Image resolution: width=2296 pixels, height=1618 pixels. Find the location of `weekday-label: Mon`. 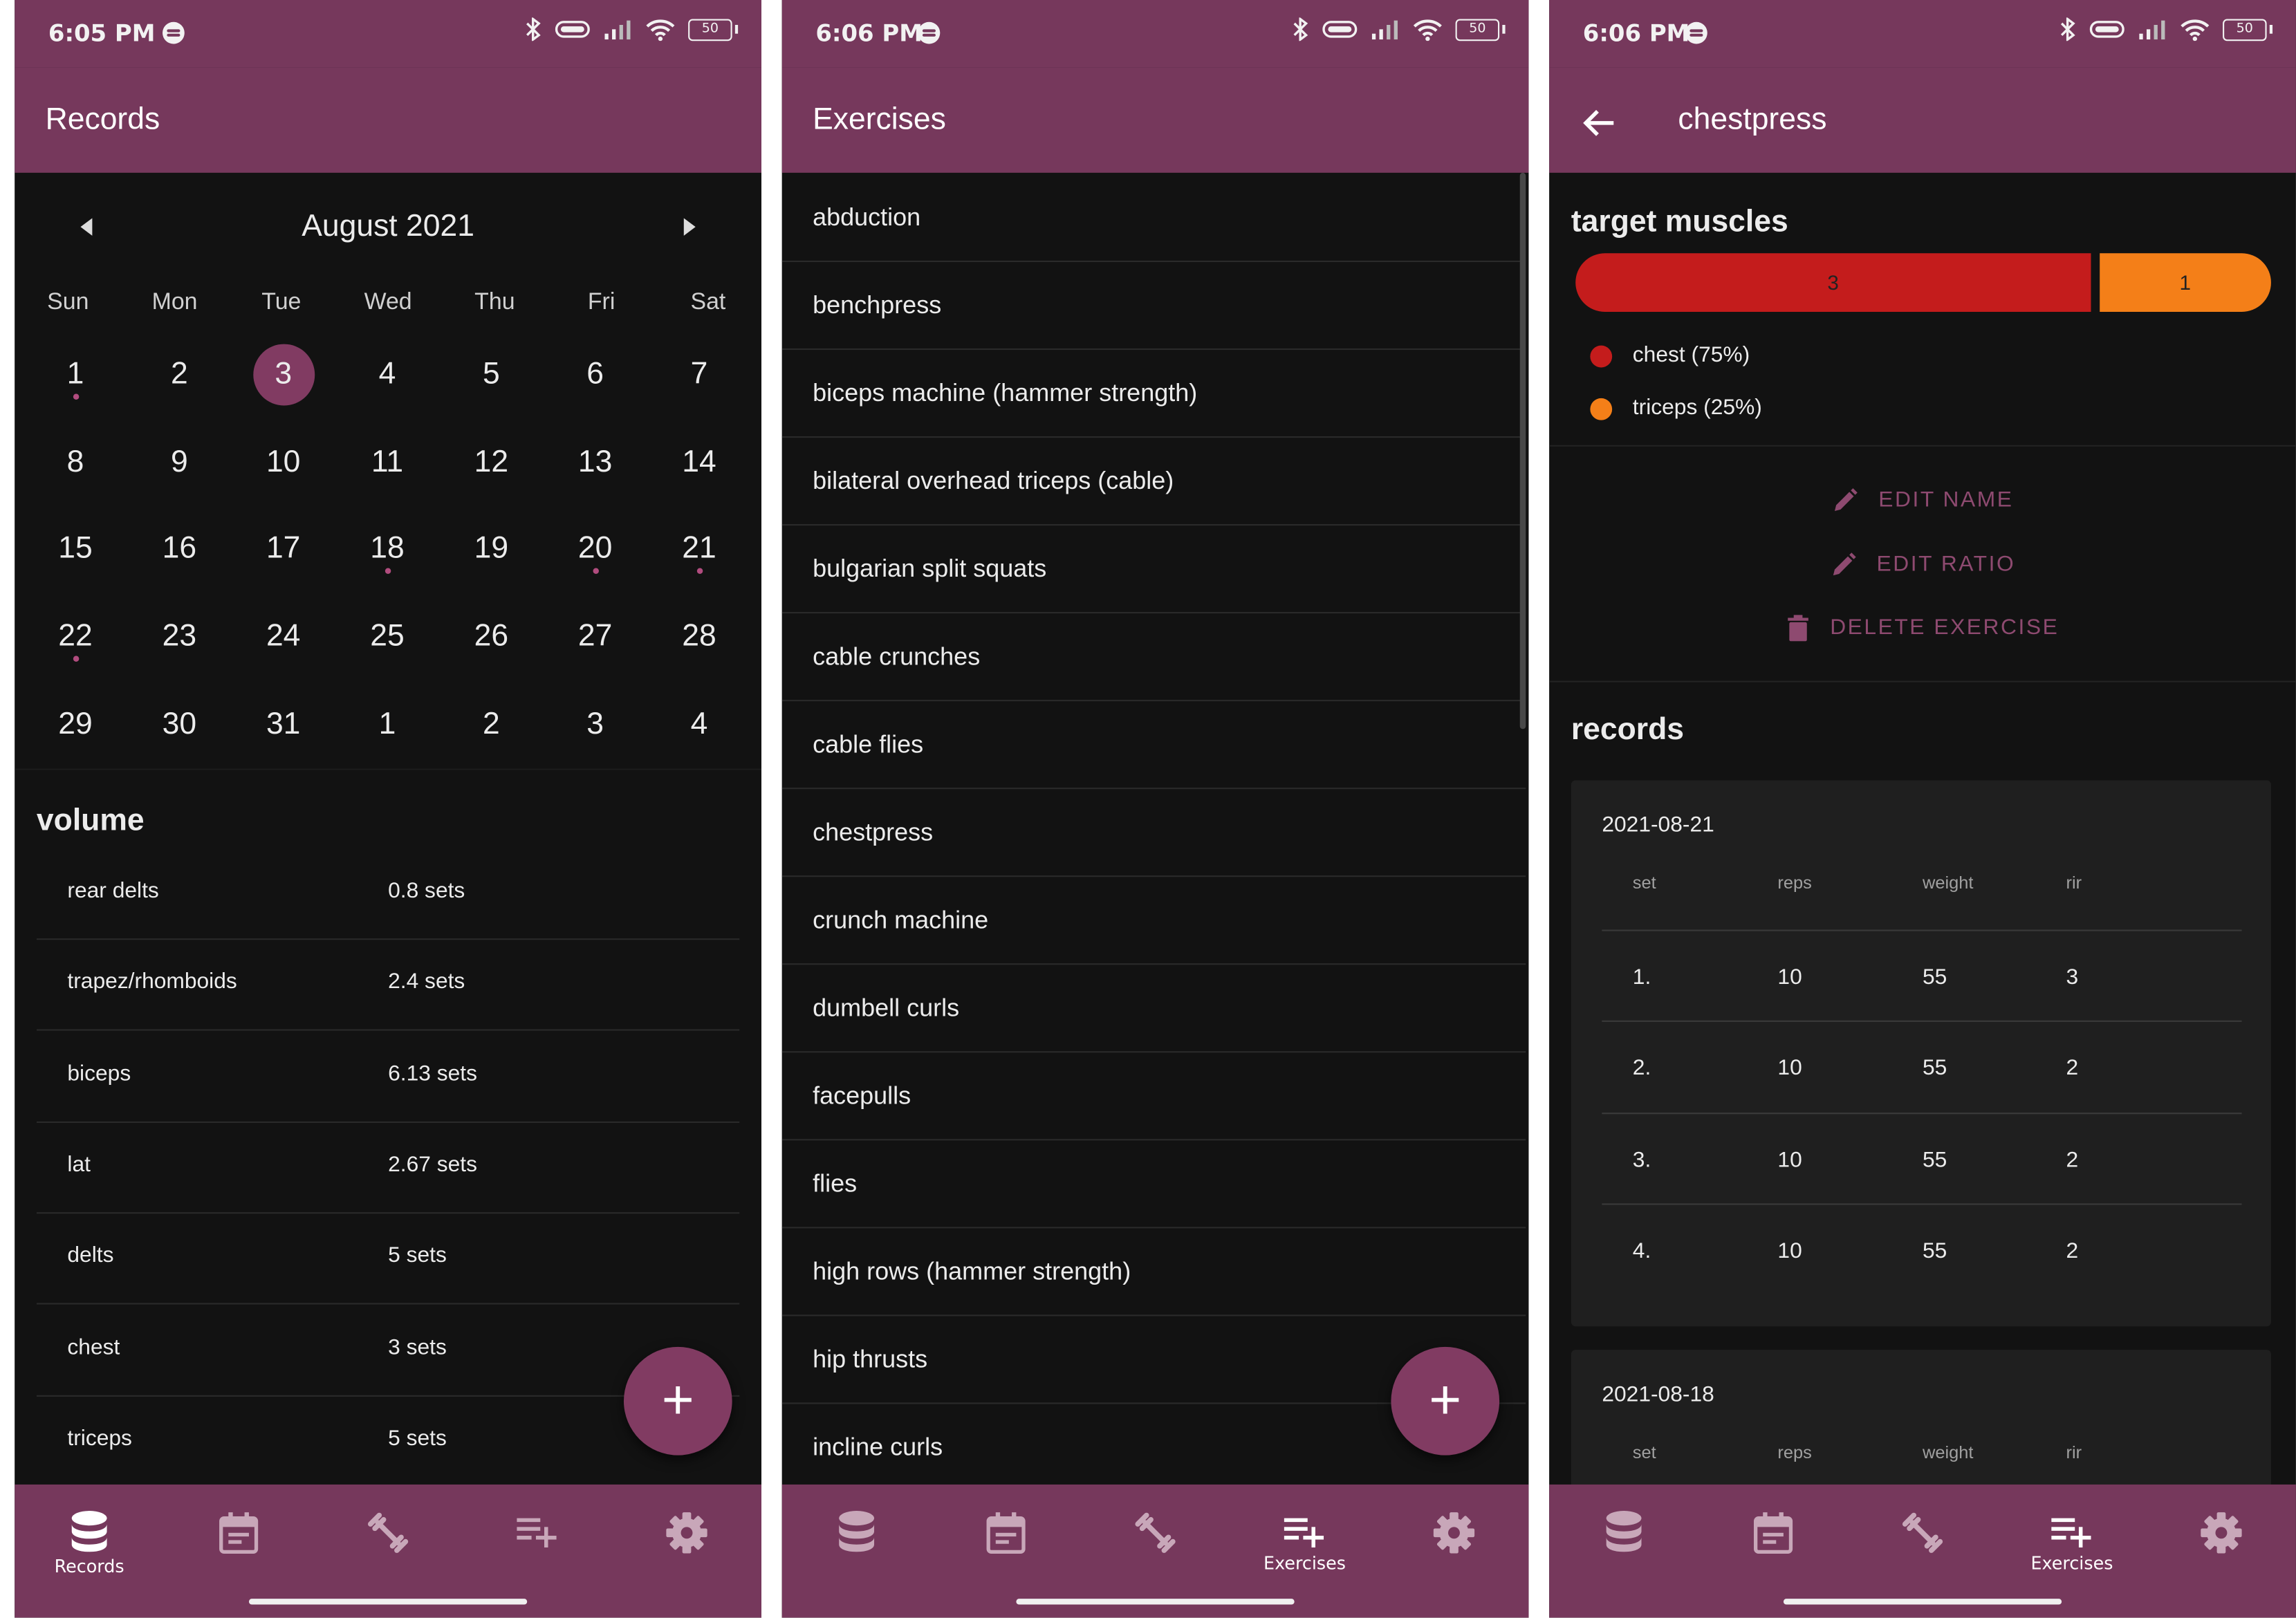

weekday-label: Mon is located at coordinates (175, 302).